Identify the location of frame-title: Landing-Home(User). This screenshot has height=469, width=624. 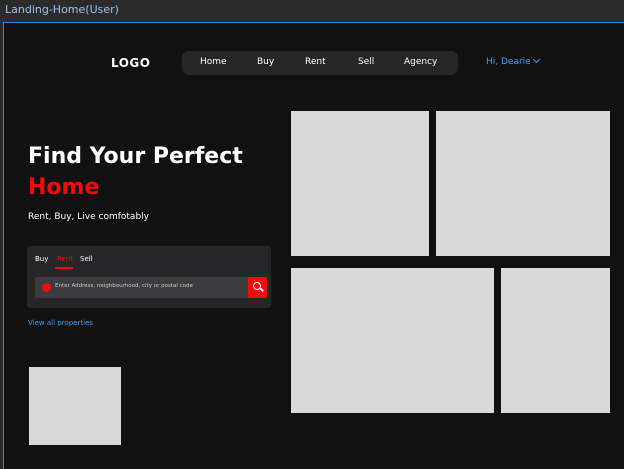
(62, 9).